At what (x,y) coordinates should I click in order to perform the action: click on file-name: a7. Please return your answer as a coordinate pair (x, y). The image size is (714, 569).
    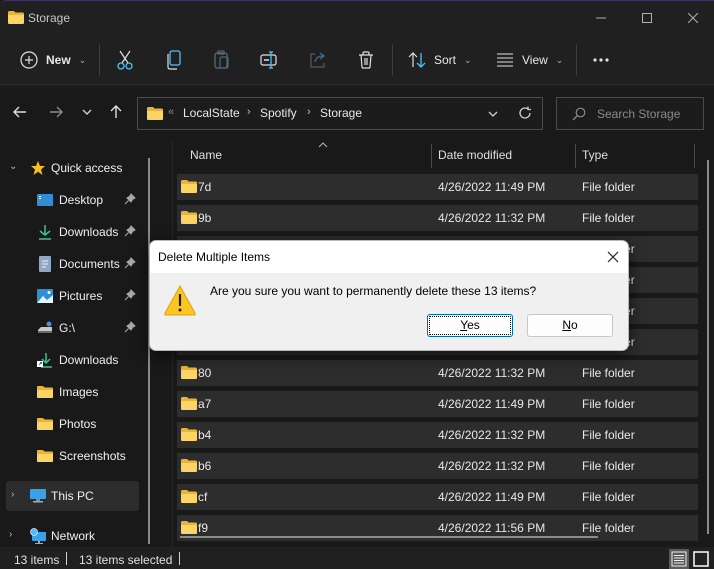
    Looking at the image, I should click on (205, 404).